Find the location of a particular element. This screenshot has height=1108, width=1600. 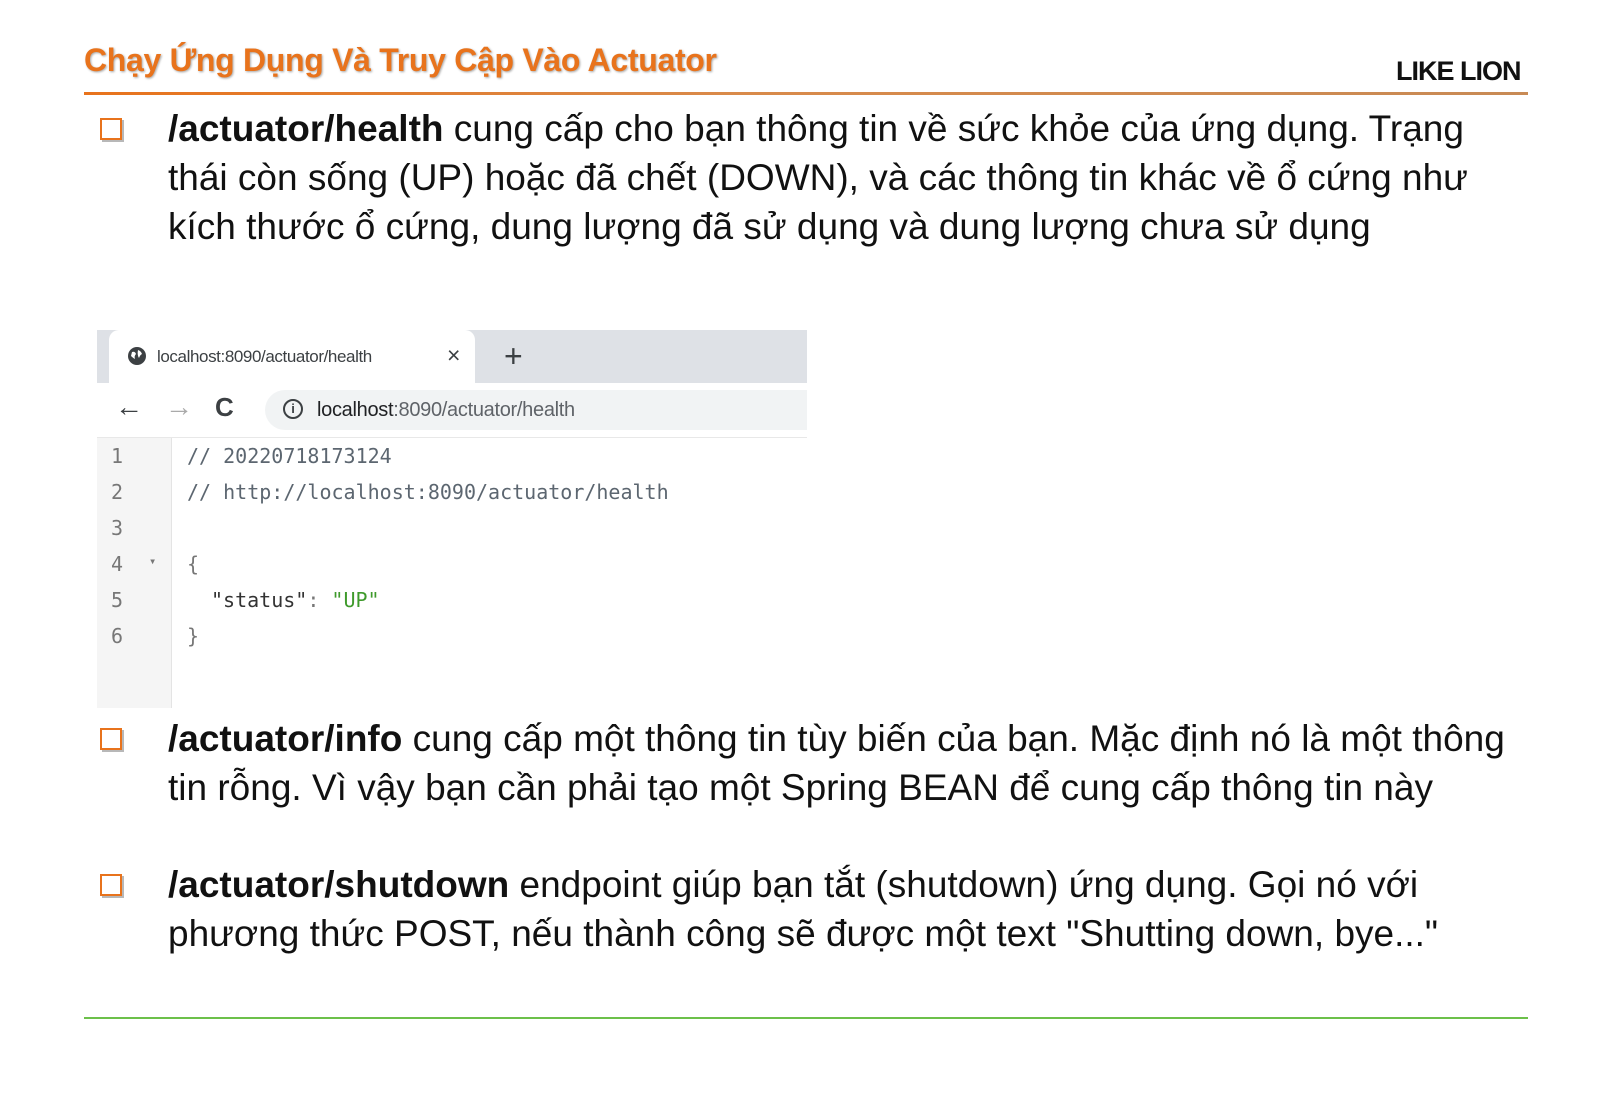

endpoint-path: /actuator/info is located at coordinates (285, 738).